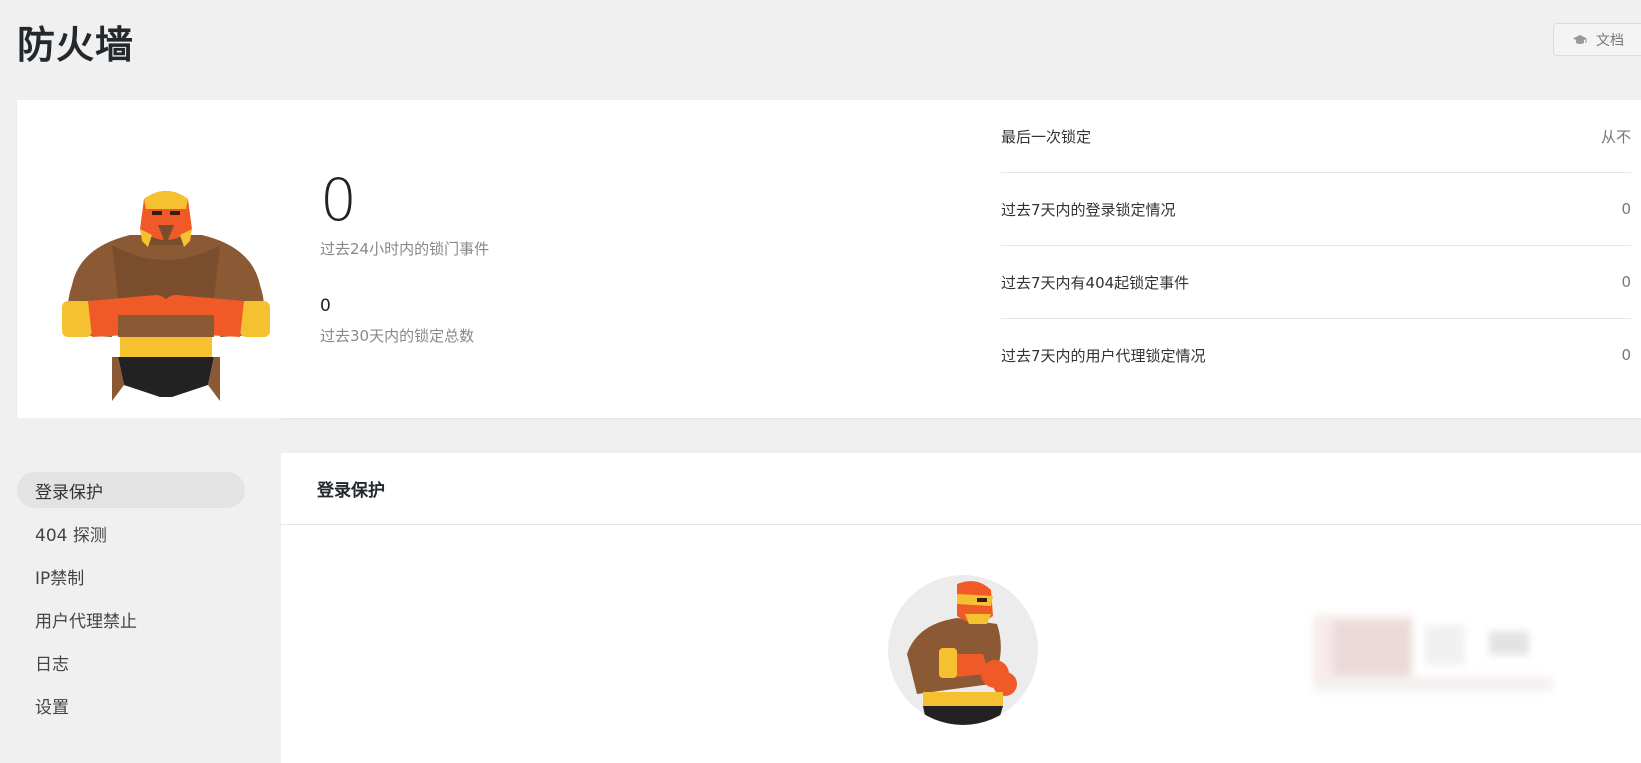 This screenshot has width=1641, height=763. What do you see at coordinates (131, 490) in the screenshot?
I see `sidebar-item-login-protection: 登录保护` at bounding box center [131, 490].